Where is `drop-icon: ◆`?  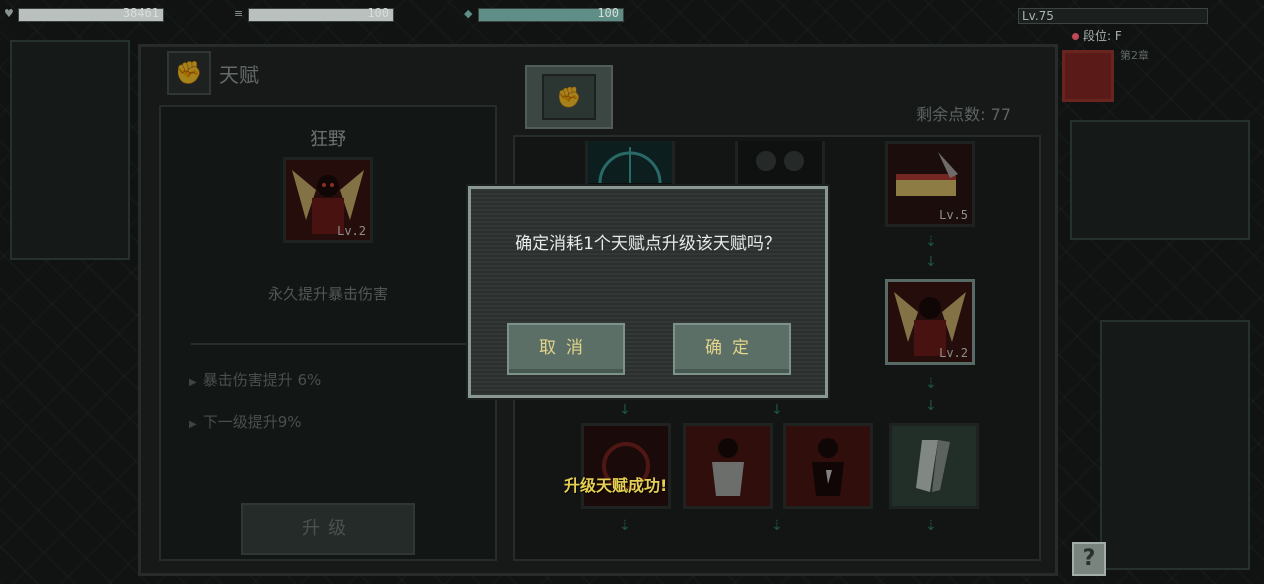 drop-icon: ◆ is located at coordinates (468, 13).